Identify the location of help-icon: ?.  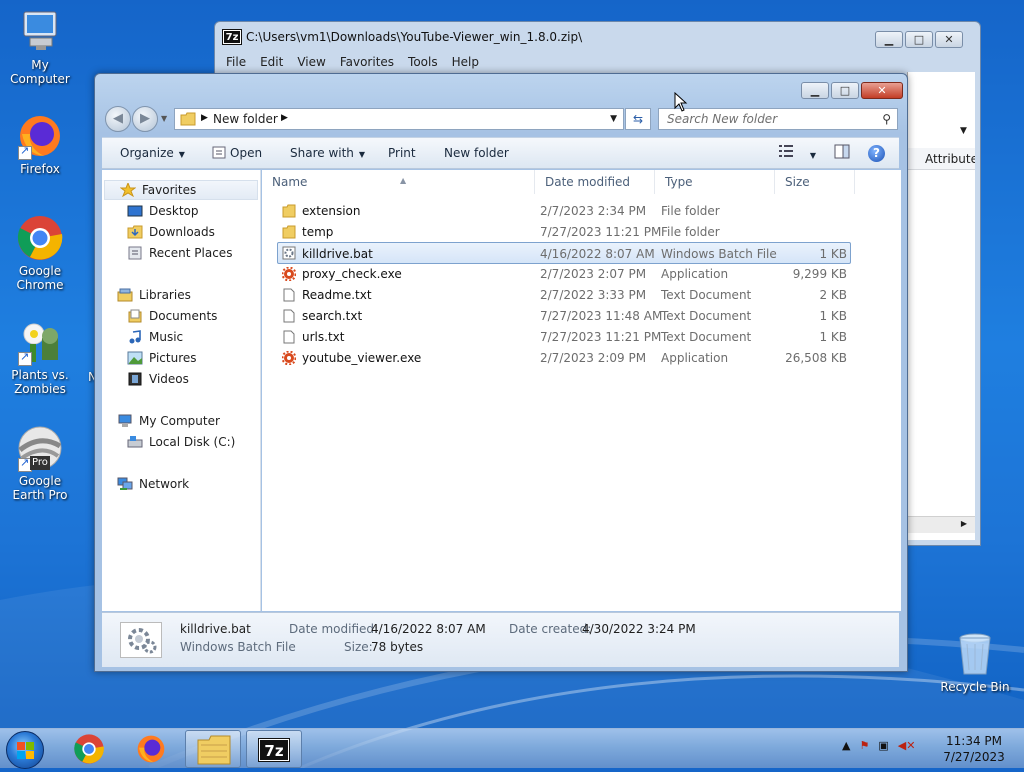
(876, 153).